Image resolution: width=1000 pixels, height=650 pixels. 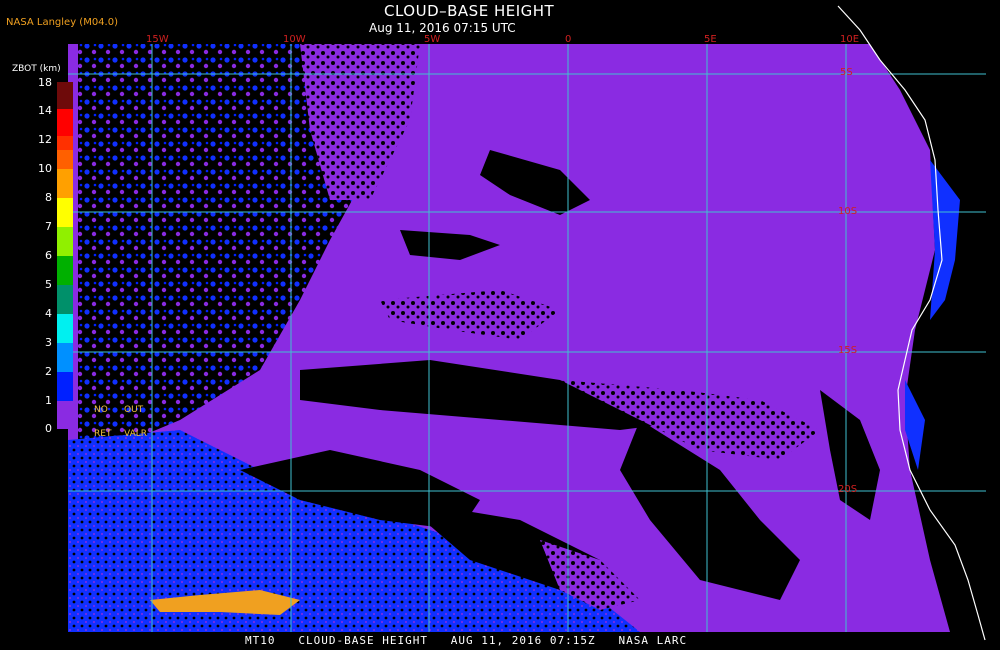 I want to click on lon-label-5e: 5E, so click(x=710, y=39).